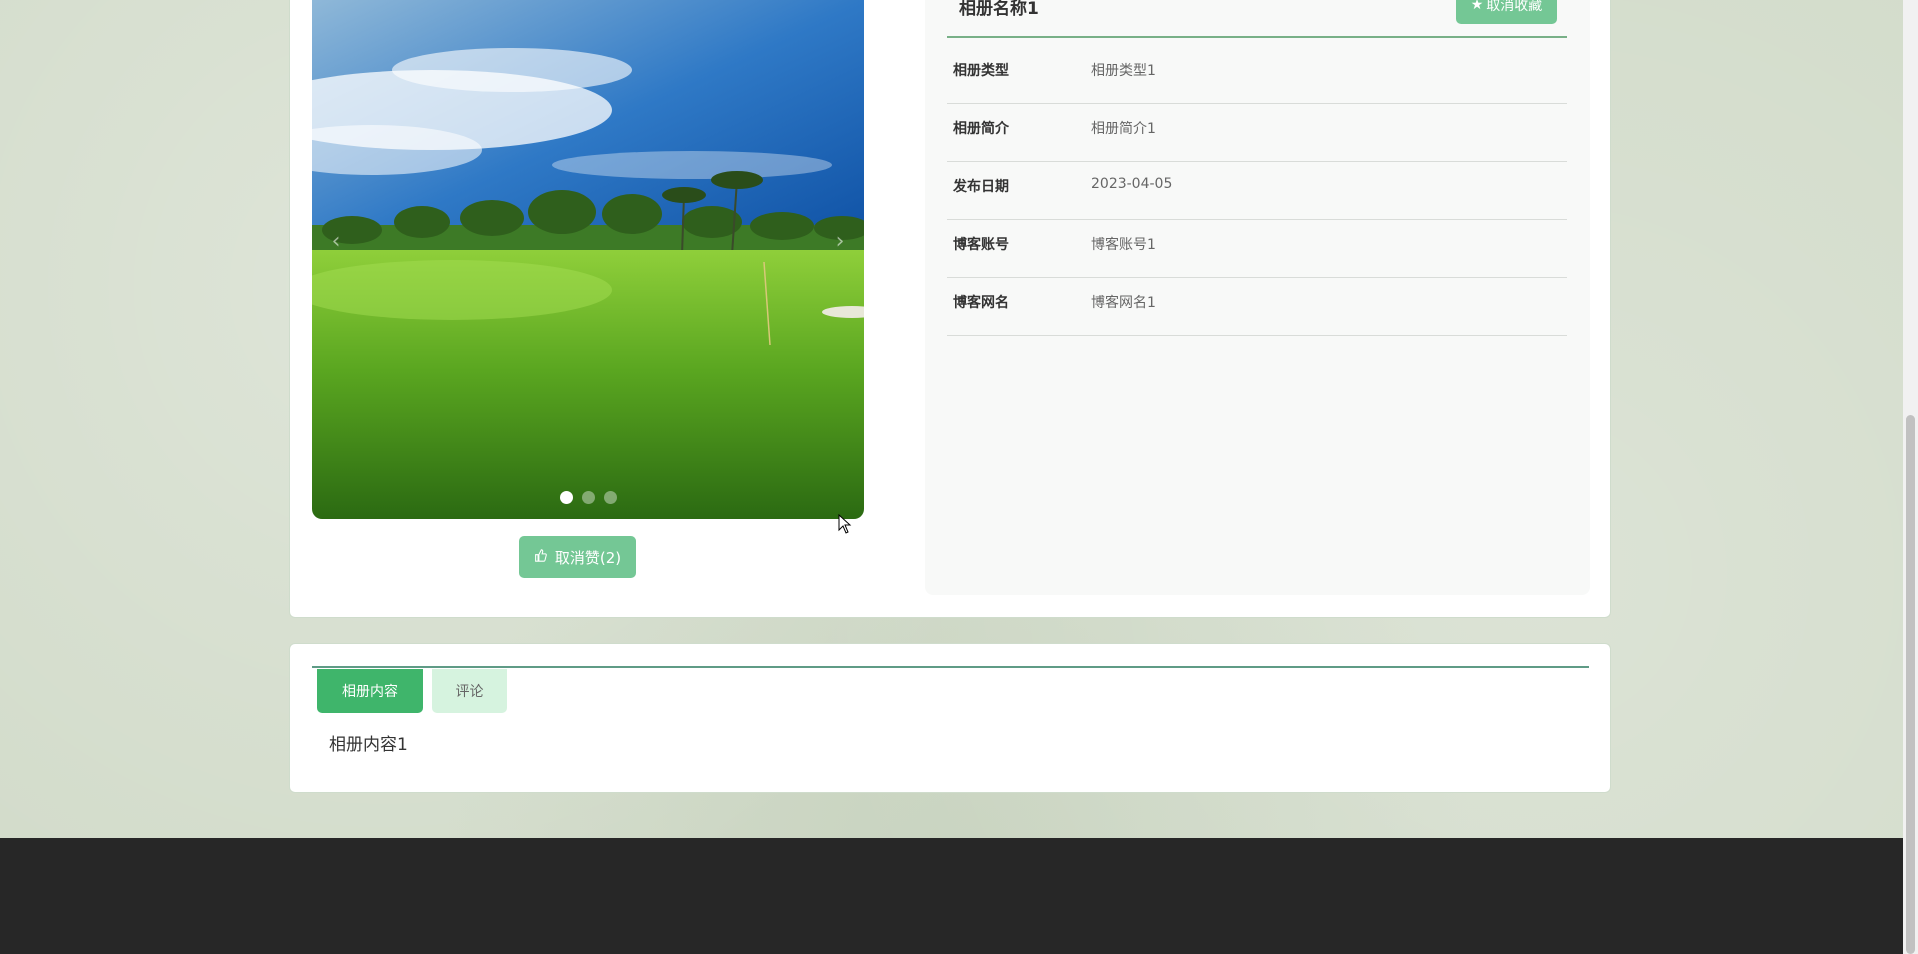 The image size is (1918, 954). What do you see at coordinates (1132, 184) in the screenshot?
I see `info-value: 2023-04-05` at bounding box center [1132, 184].